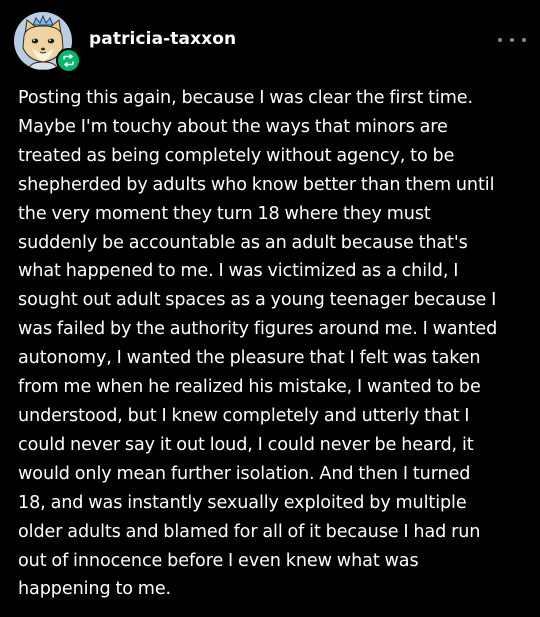 The width and height of the screenshot is (540, 617). What do you see at coordinates (162, 39) in the screenshot?
I see `username-link: patricia-taxxon` at bounding box center [162, 39].